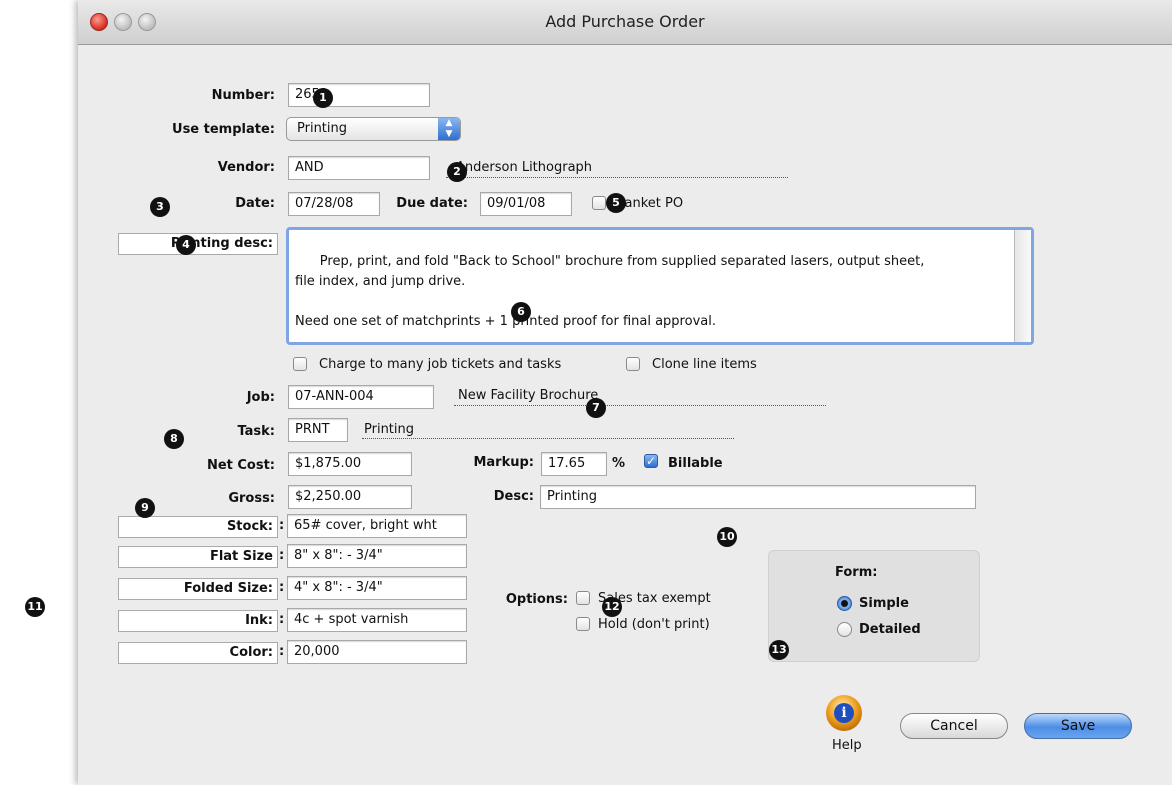 The height and width of the screenshot is (785, 1172). What do you see at coordinates (548, 438) in the screenshot?
I see `task-name-underline` at bounding box center [548, 438].